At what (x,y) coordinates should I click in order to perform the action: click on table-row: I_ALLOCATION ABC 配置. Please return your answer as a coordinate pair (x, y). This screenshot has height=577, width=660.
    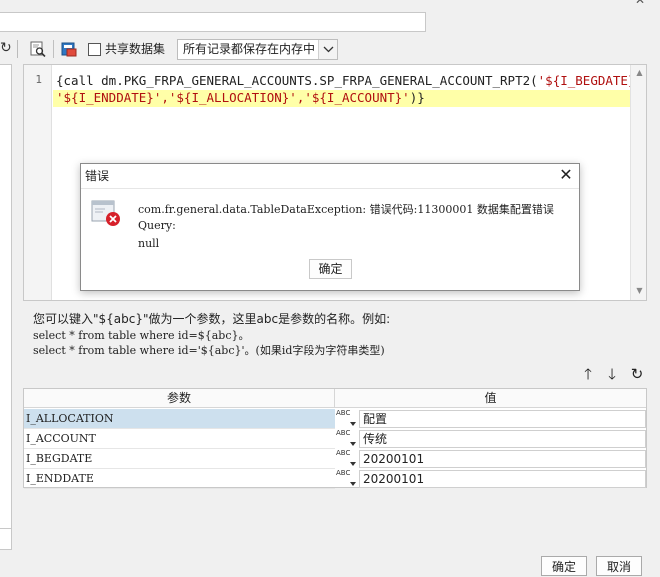
    Looking at the image, I should click on (335, 419).